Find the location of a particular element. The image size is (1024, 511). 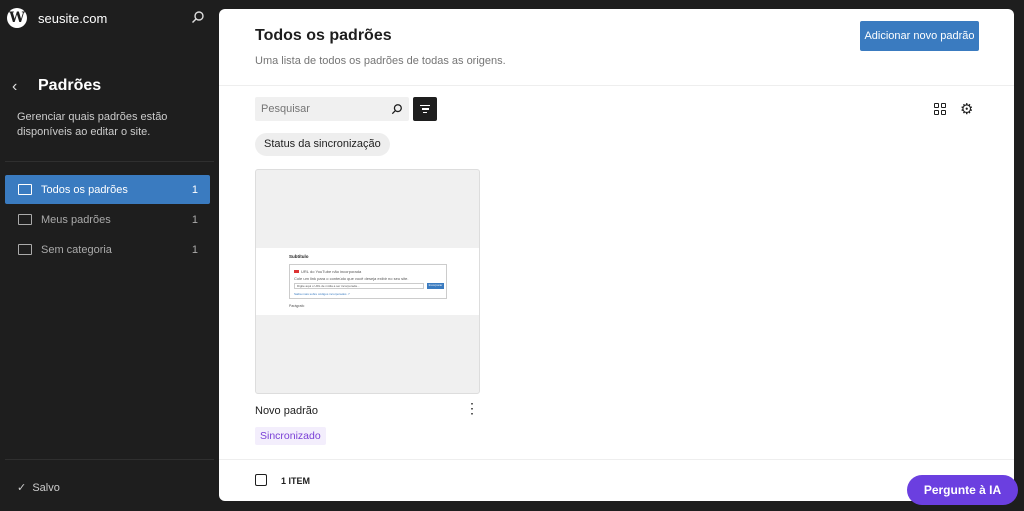

more-options-icon: ⋮ is located at coordinates (472, 408).